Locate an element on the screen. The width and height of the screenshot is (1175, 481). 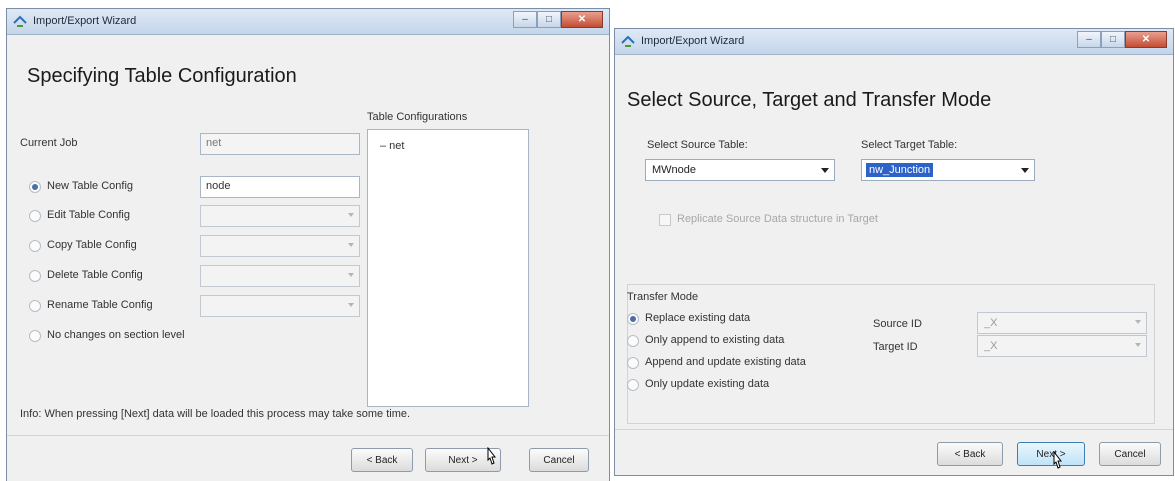
append-update-radio is located at coordinates (633, 363).